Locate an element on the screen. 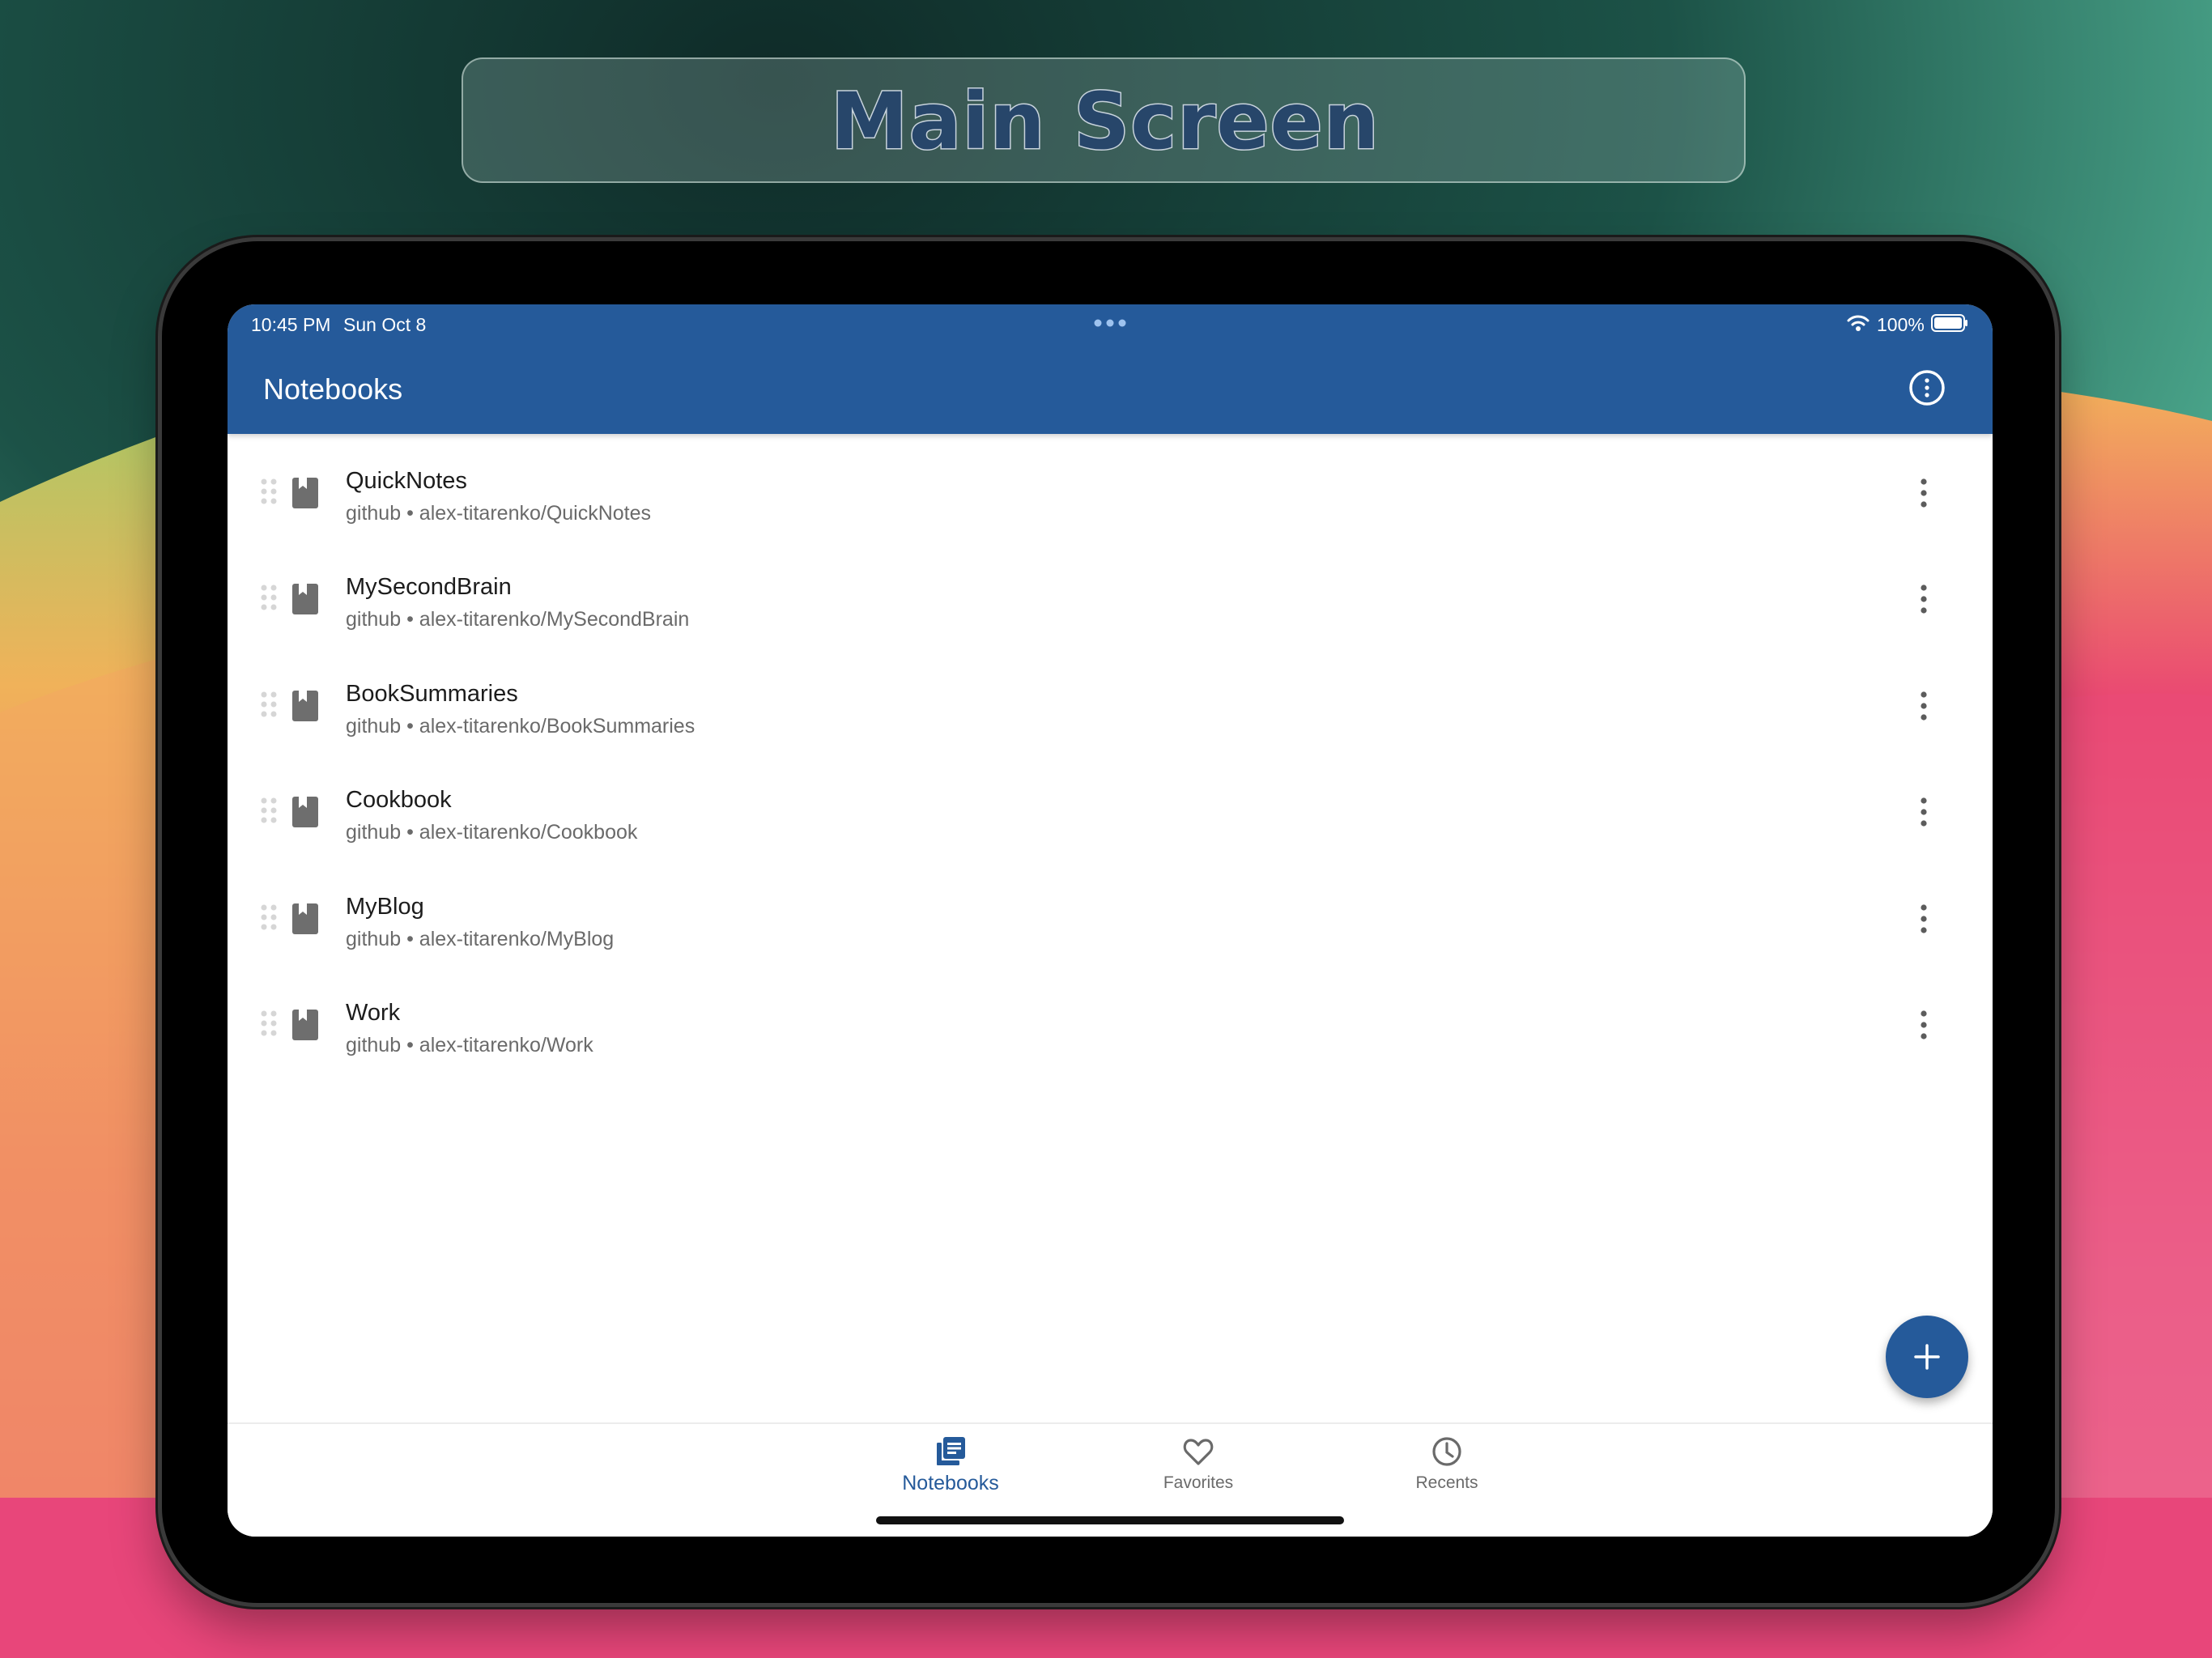 Image resolution: width=2212 pixels, height=1658 pixels. plus-icon is located at coordinates (1927, 1357).